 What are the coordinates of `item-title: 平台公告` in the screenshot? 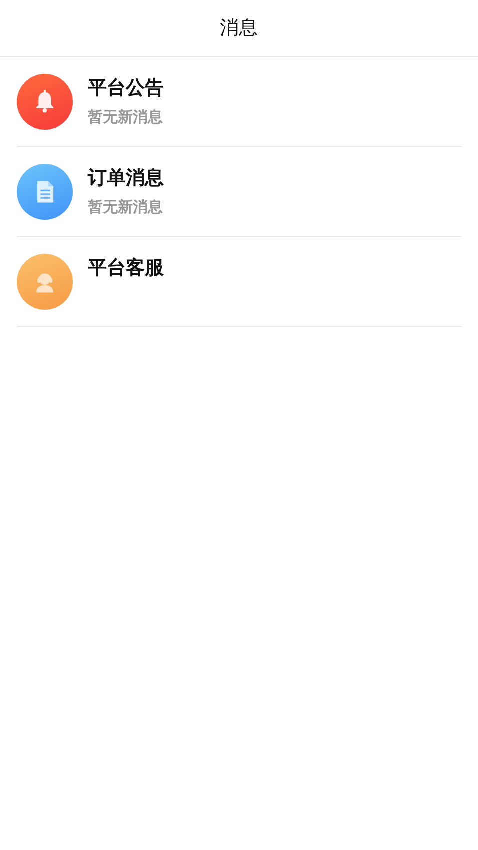 It's located at (126, 88).